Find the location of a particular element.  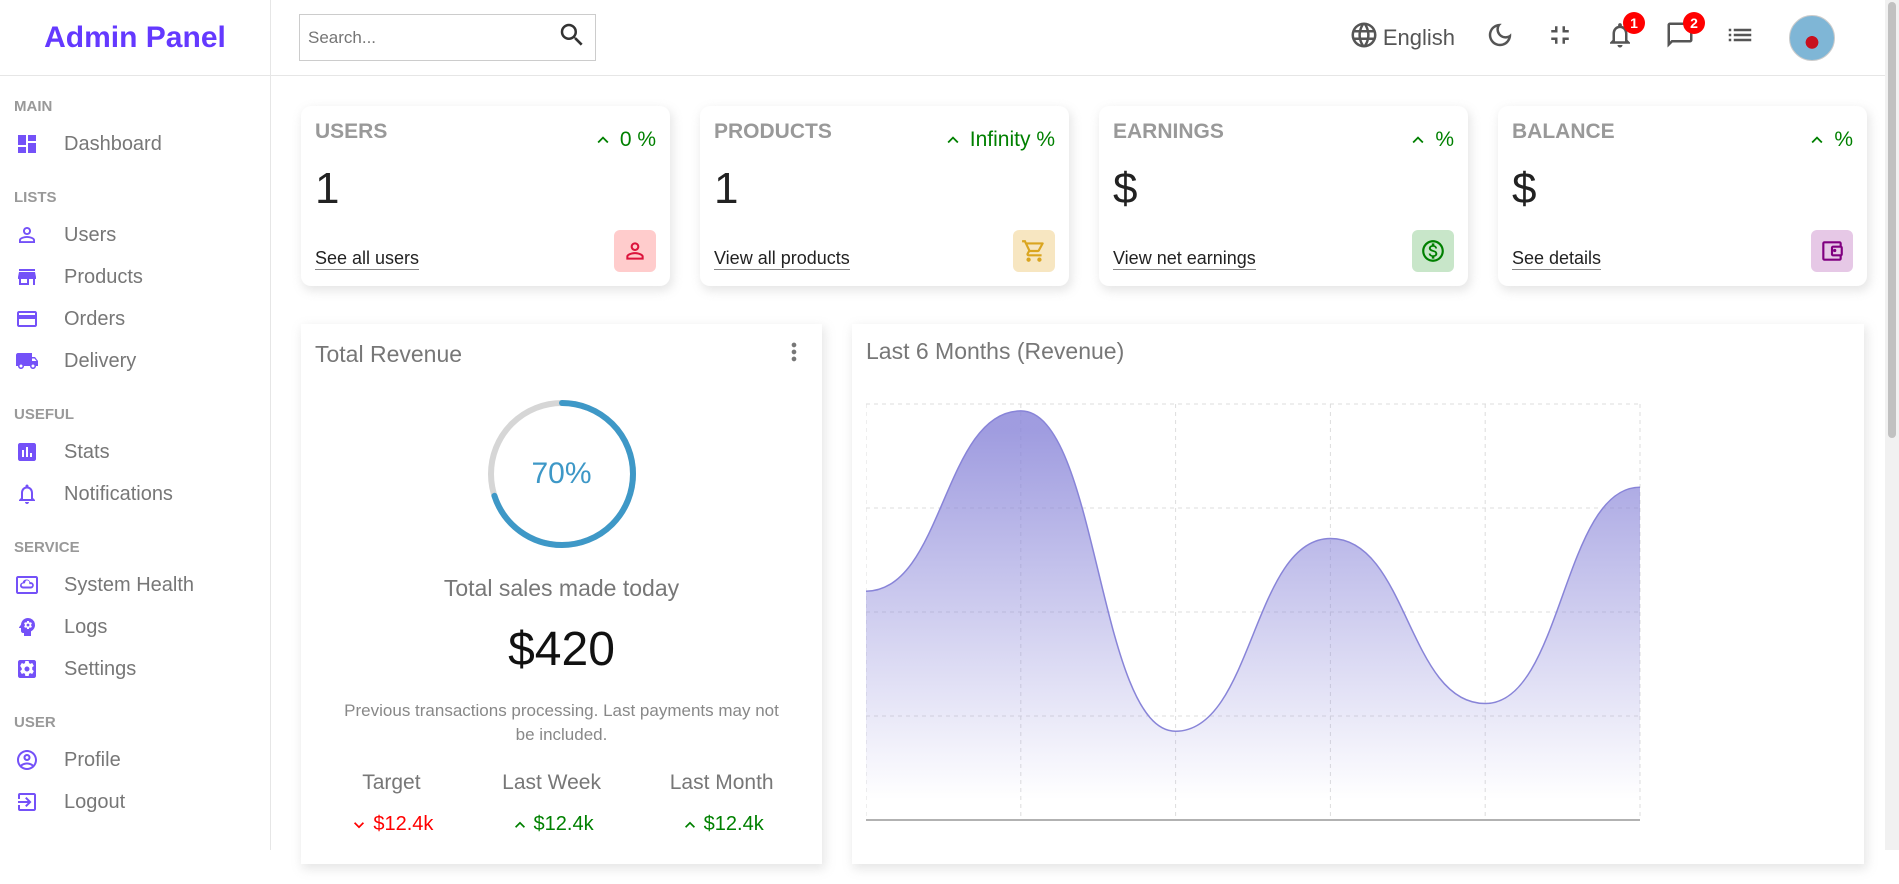

dark-mode-toggle is located at coordinates (1500, 37).